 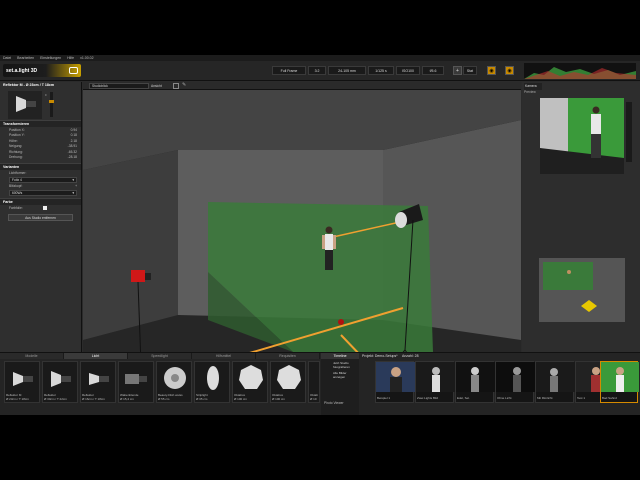 What do you see at coordinates (530, 92) in the screenshot?
I see `preview-label: Preview` at bounding box center [530, 92].